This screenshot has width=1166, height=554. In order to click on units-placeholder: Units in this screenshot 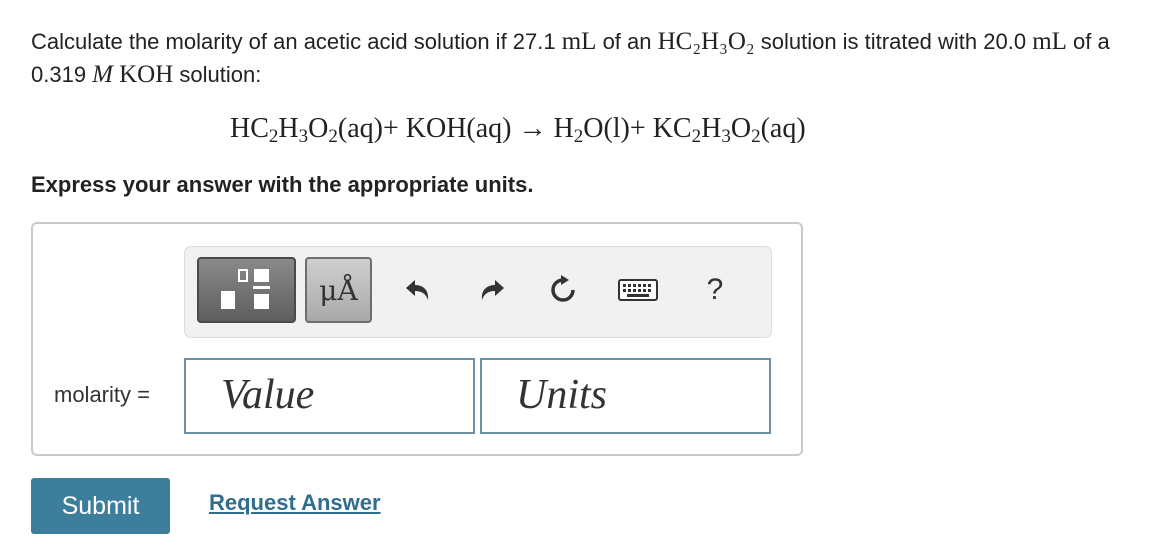, I will do `click(562, 395)`.